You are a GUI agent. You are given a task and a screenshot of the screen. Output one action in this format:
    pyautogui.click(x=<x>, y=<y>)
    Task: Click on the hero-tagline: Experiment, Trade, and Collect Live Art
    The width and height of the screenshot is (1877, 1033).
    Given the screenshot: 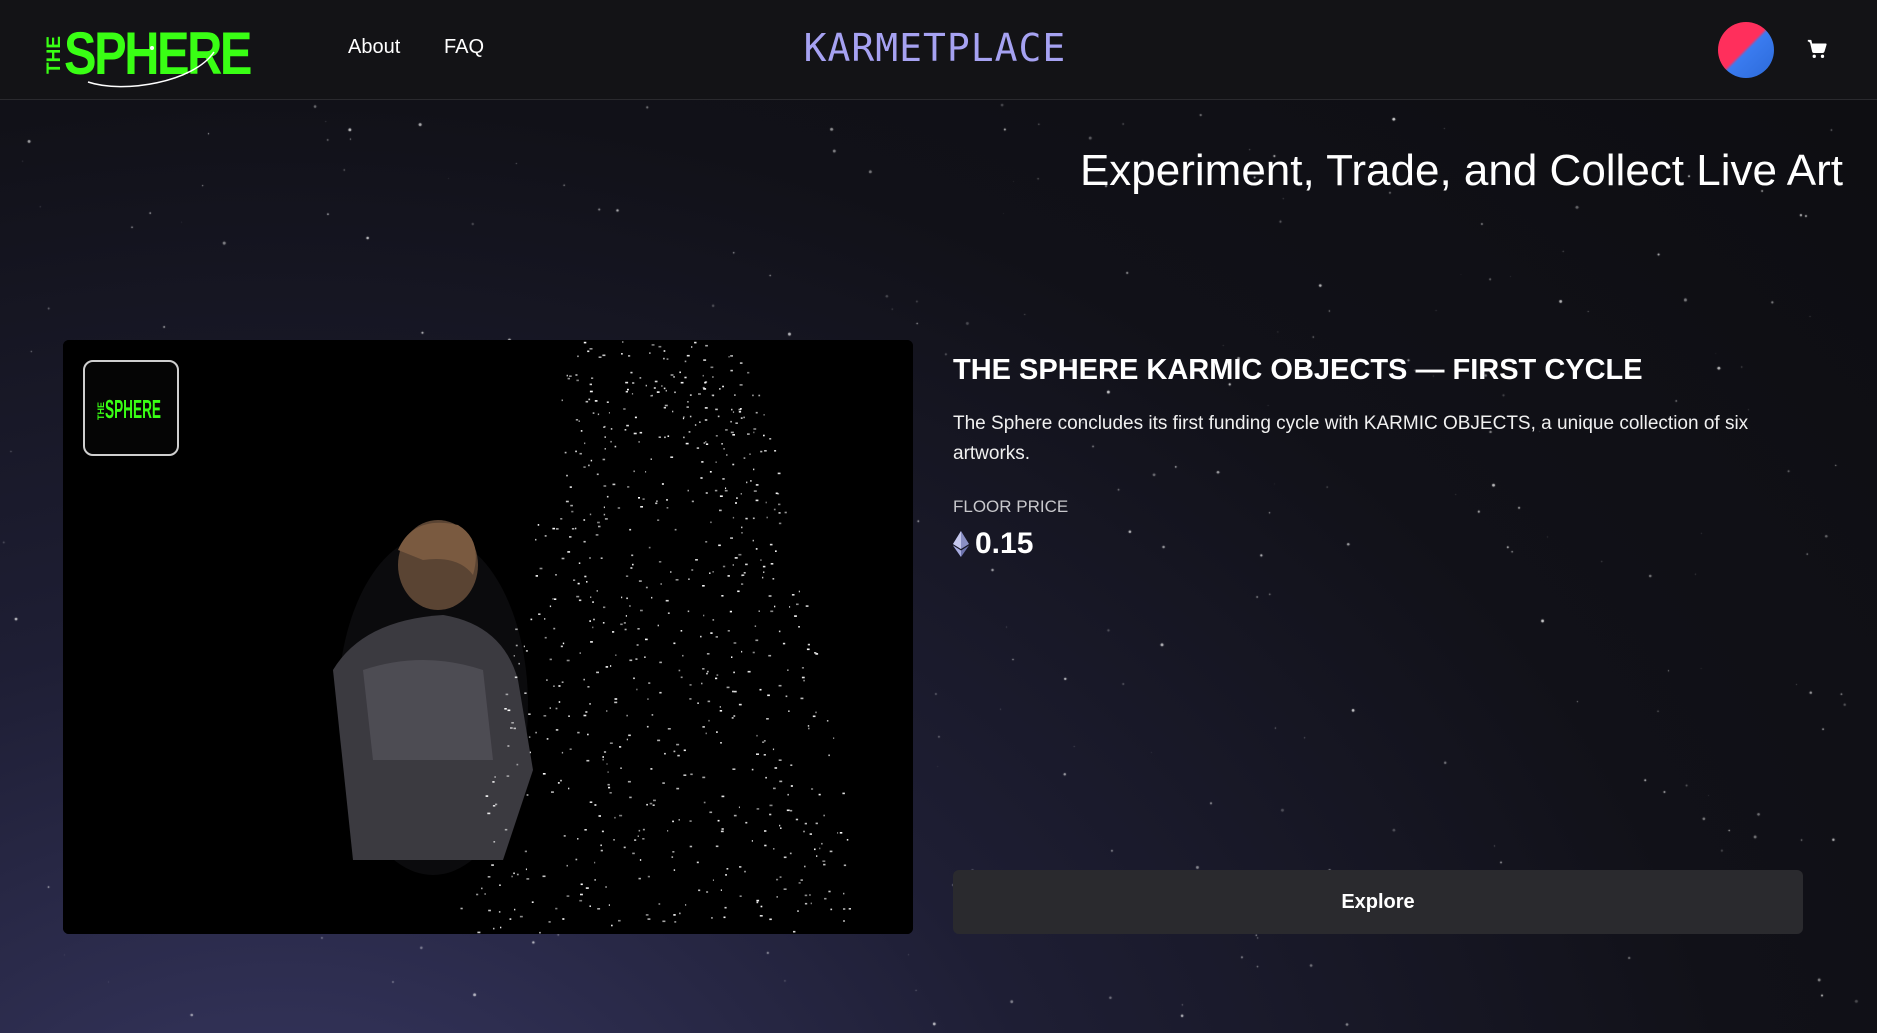 What is the action you would take?
    pyautogui.click(x=1461, y=170)
    